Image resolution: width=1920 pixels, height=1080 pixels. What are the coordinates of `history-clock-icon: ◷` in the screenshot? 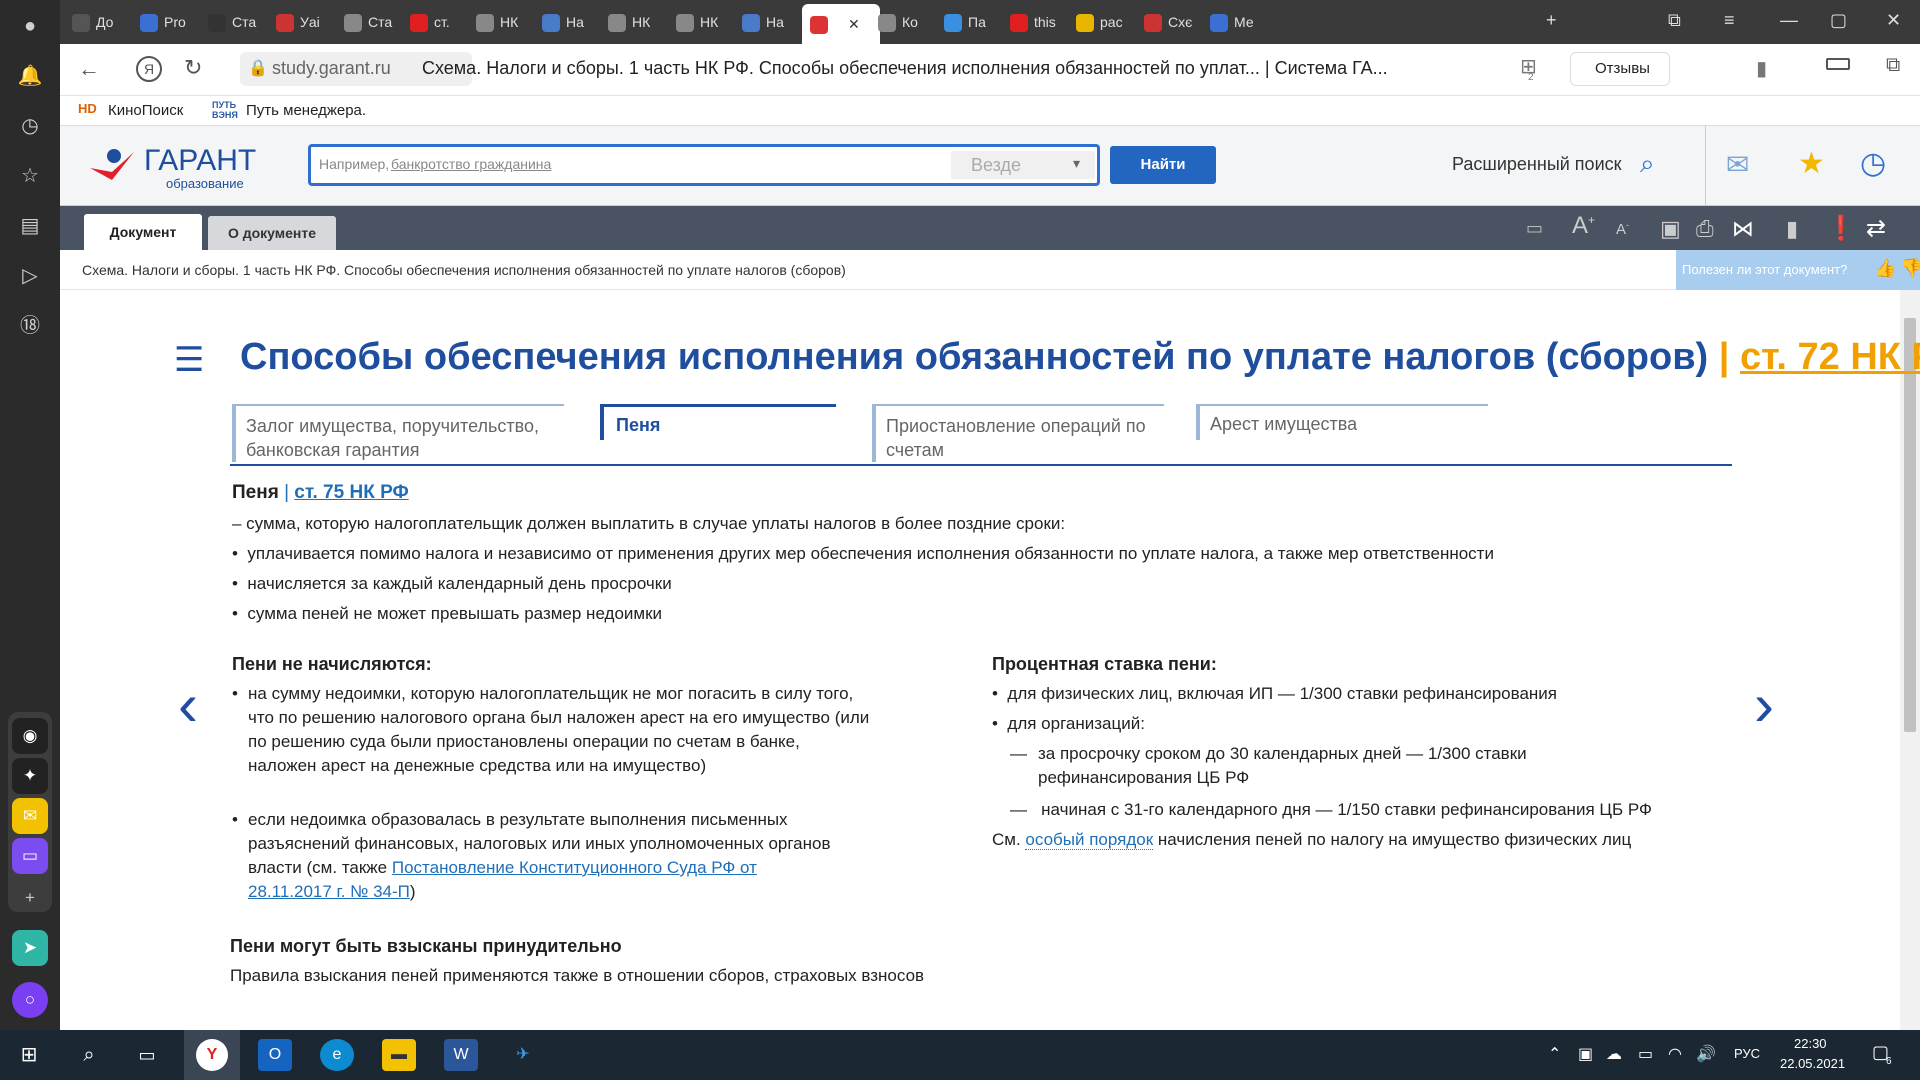 It's located at (1873, 163).